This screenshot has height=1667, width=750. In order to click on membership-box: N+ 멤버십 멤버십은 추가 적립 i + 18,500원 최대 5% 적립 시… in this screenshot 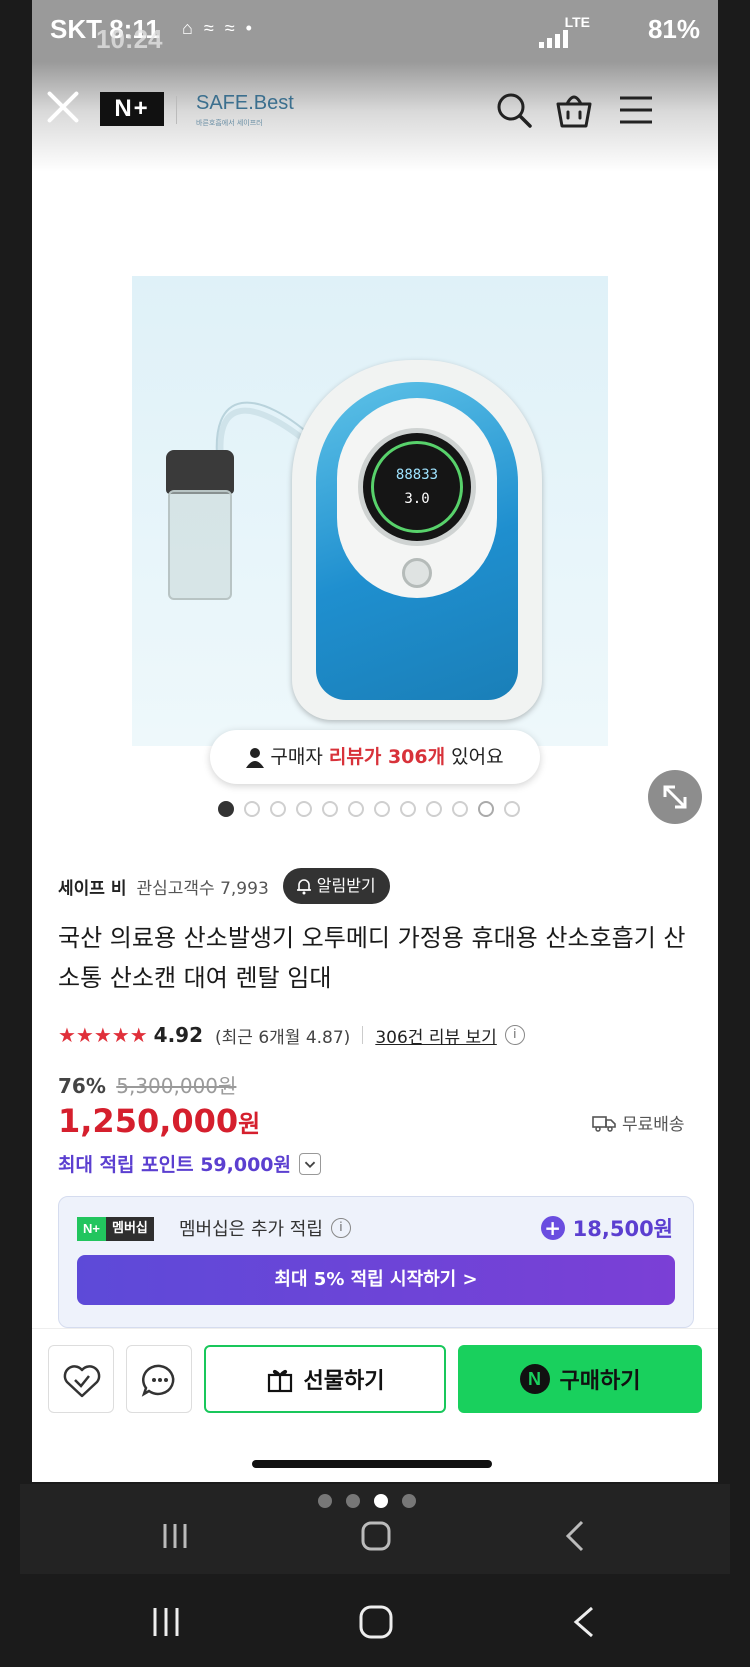, I will do `click(376, 1262)`.